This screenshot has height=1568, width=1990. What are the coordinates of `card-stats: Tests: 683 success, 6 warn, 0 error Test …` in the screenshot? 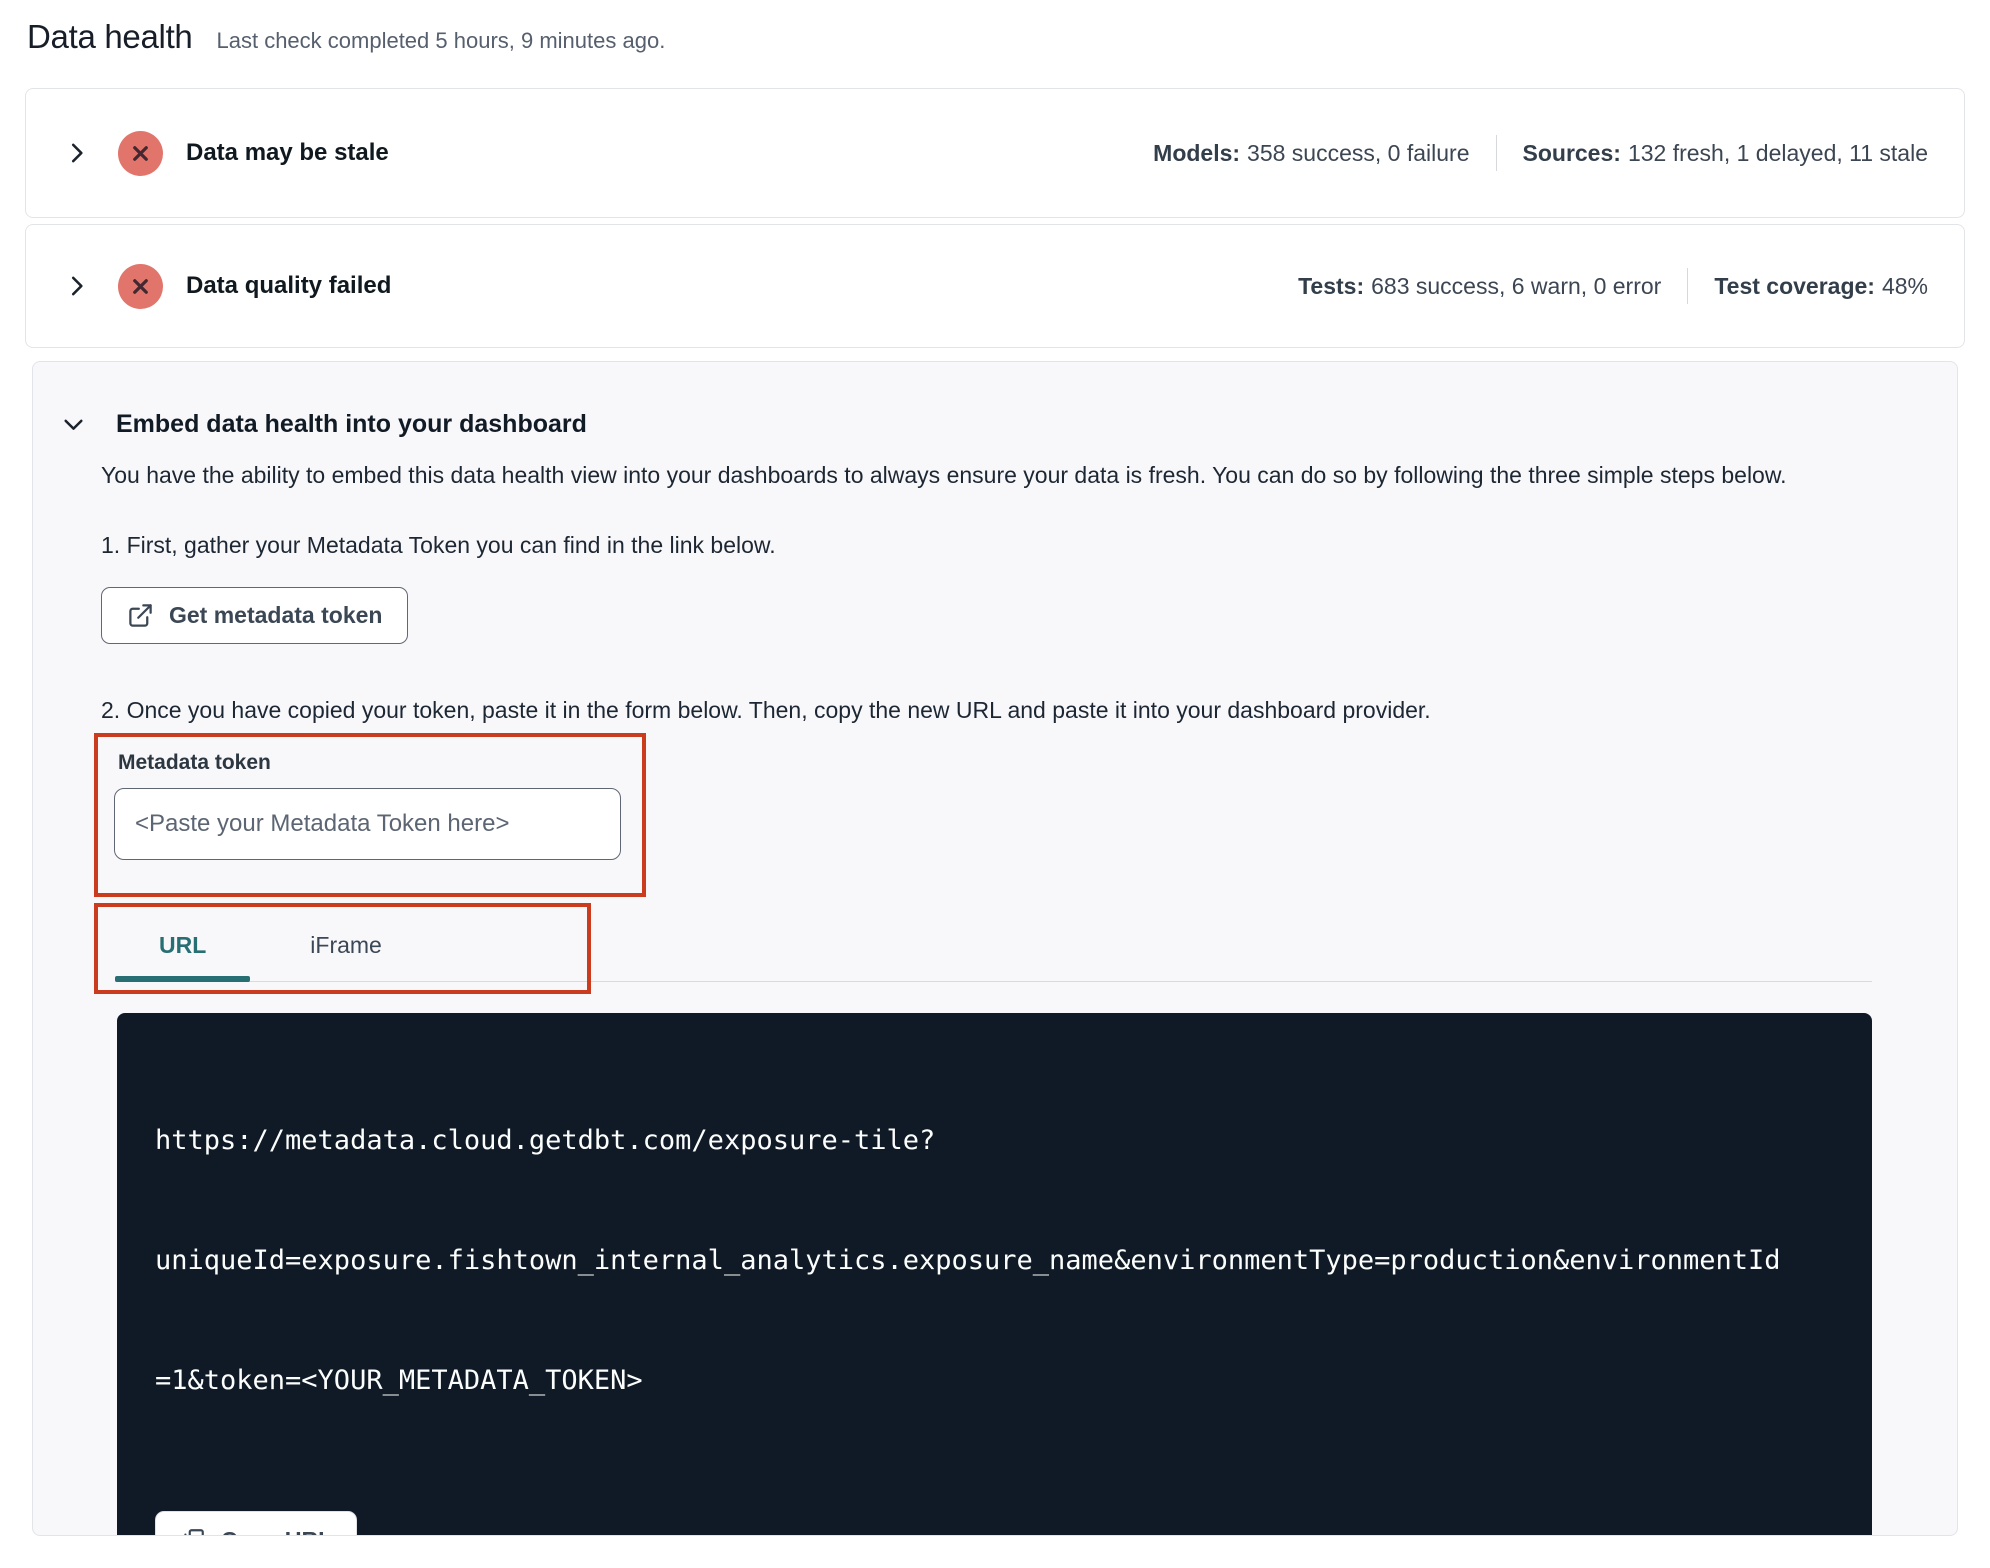 It's located at (1613, 286).